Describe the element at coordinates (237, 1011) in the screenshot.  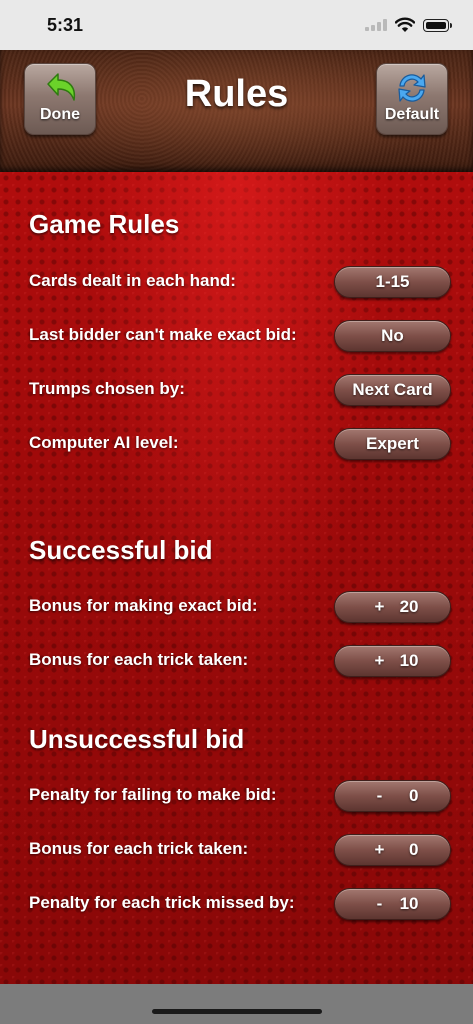
I see `home-indicator` at that location.